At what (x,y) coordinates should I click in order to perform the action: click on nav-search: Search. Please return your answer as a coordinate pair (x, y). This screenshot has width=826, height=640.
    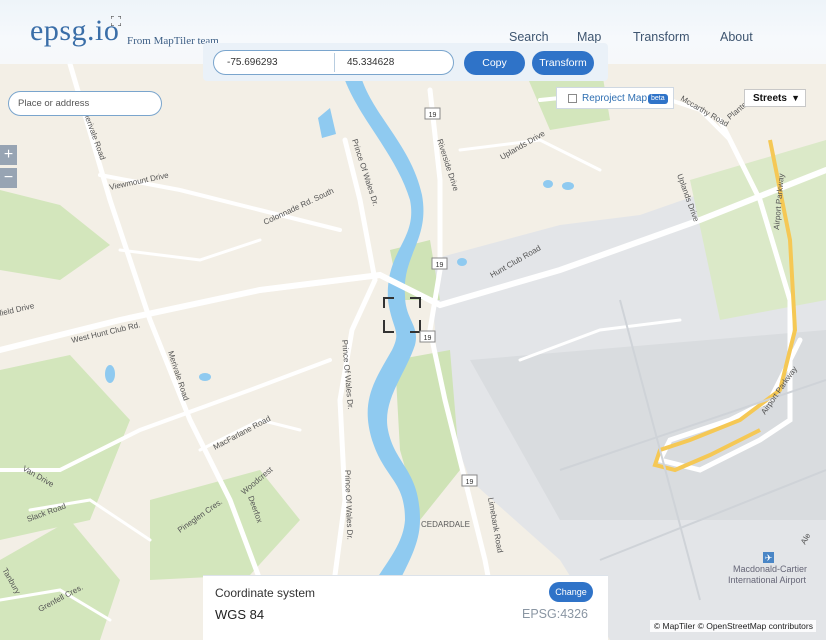
    Looking at the image, I should click on (529, 37).